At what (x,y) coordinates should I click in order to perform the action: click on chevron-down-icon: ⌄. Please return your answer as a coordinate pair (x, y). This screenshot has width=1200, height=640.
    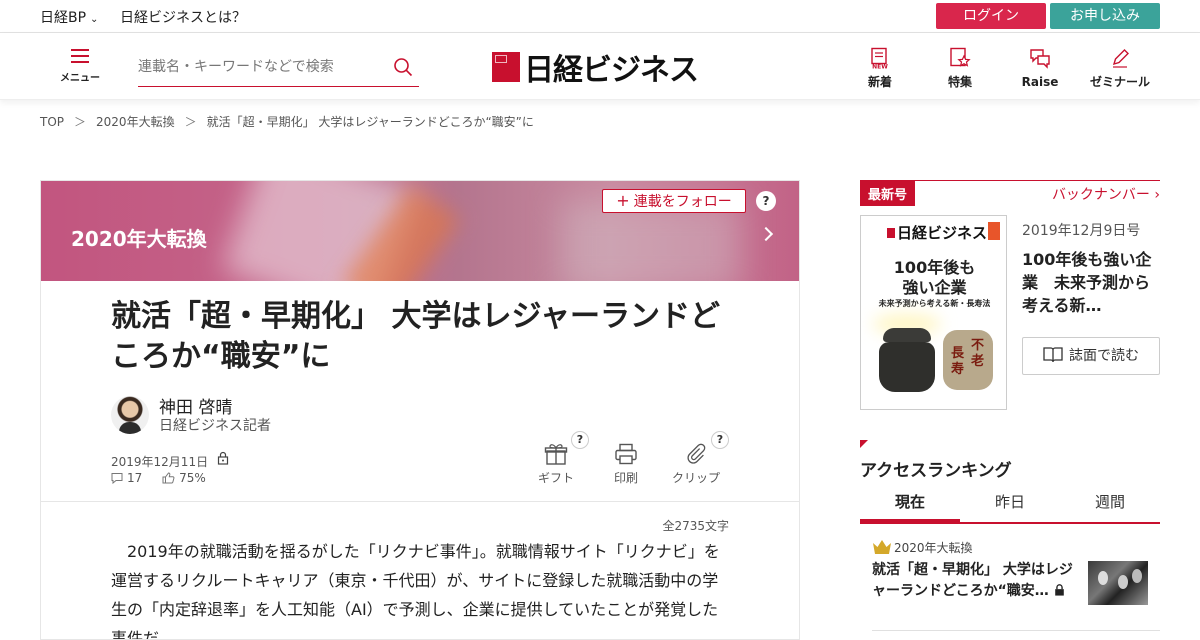
    Looking at the image, I should click on (94, 19).